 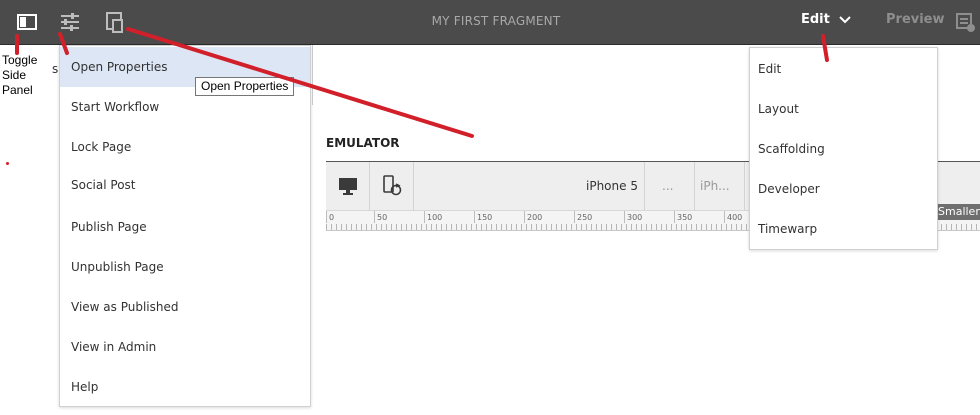 I want to click on mode-label: Edit, so click(x=815, y=19).